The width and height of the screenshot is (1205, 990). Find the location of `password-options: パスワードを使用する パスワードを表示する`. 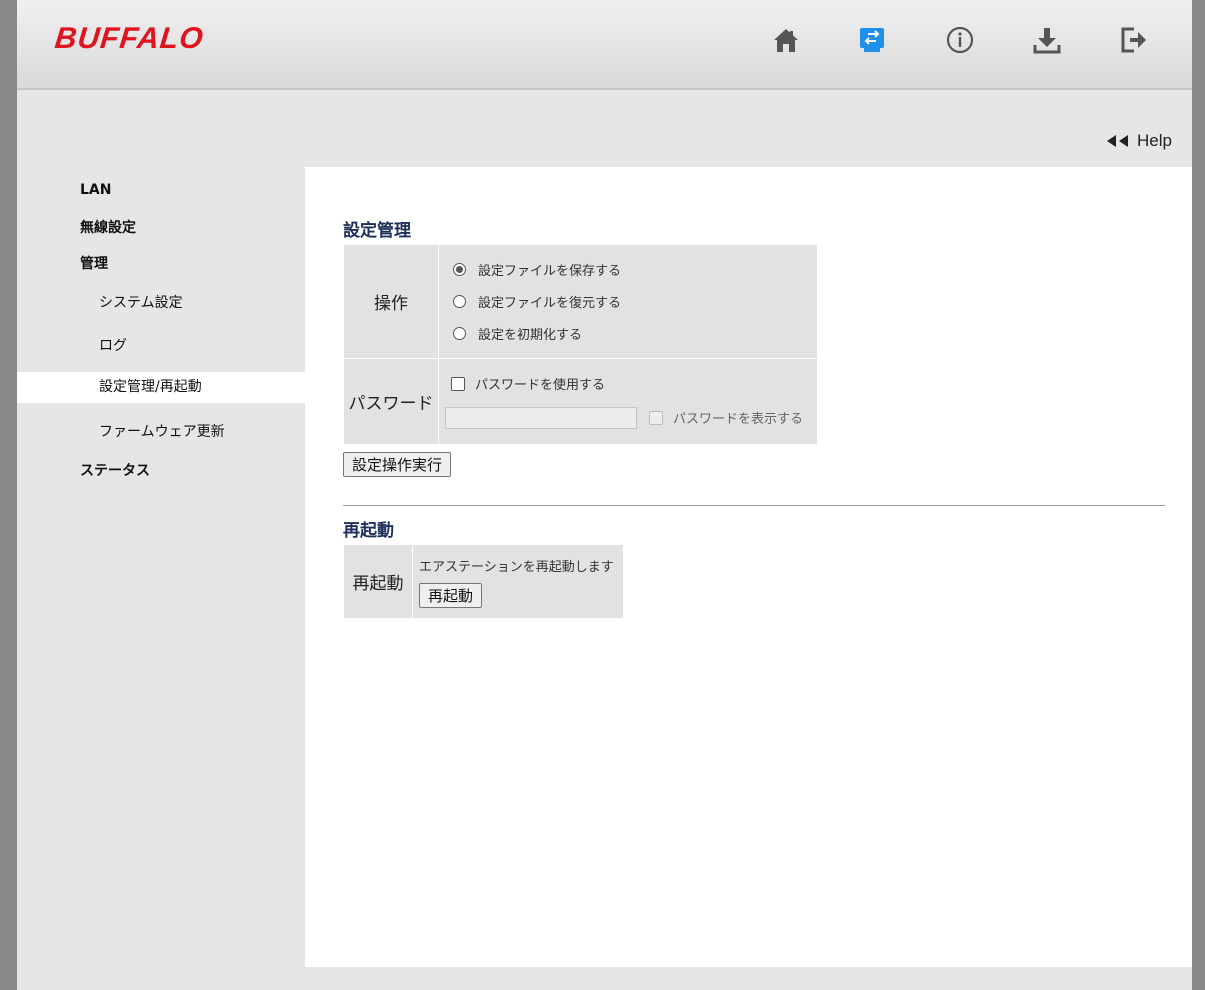

password-options: パスワードを使用する パスワードを表示する is located at coordinates (628, 401).